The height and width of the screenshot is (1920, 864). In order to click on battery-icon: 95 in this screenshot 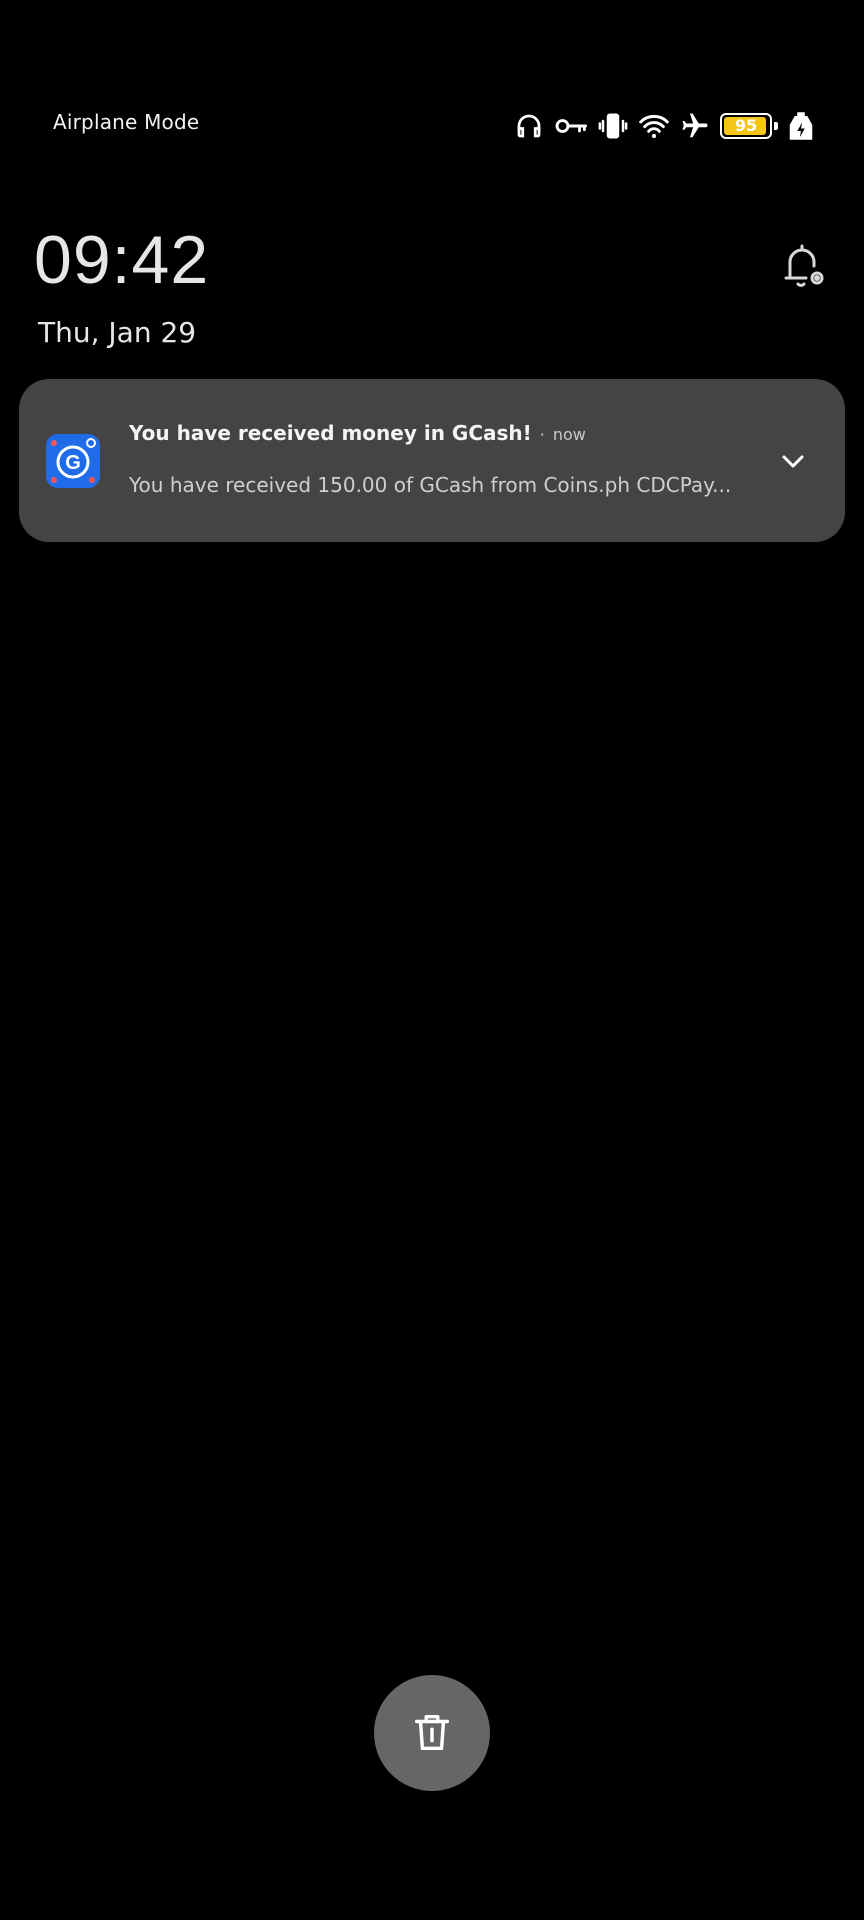, I will do `click(749, 126)`.